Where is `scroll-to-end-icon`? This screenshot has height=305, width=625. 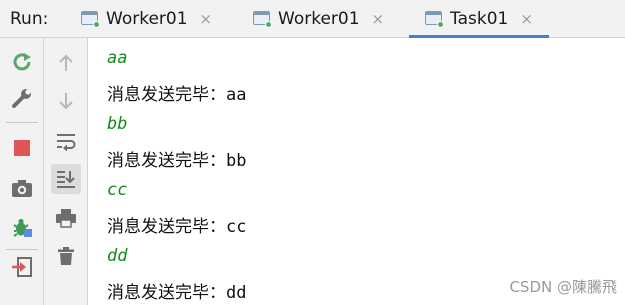
scroll-to-end-icon is located at coordinates (66, 179).